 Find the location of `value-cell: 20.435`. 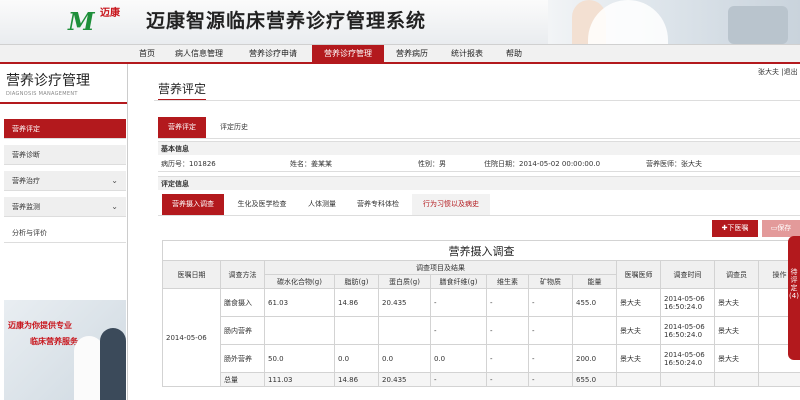

value-cell: 20.435 is located at coordinates (404, 379).